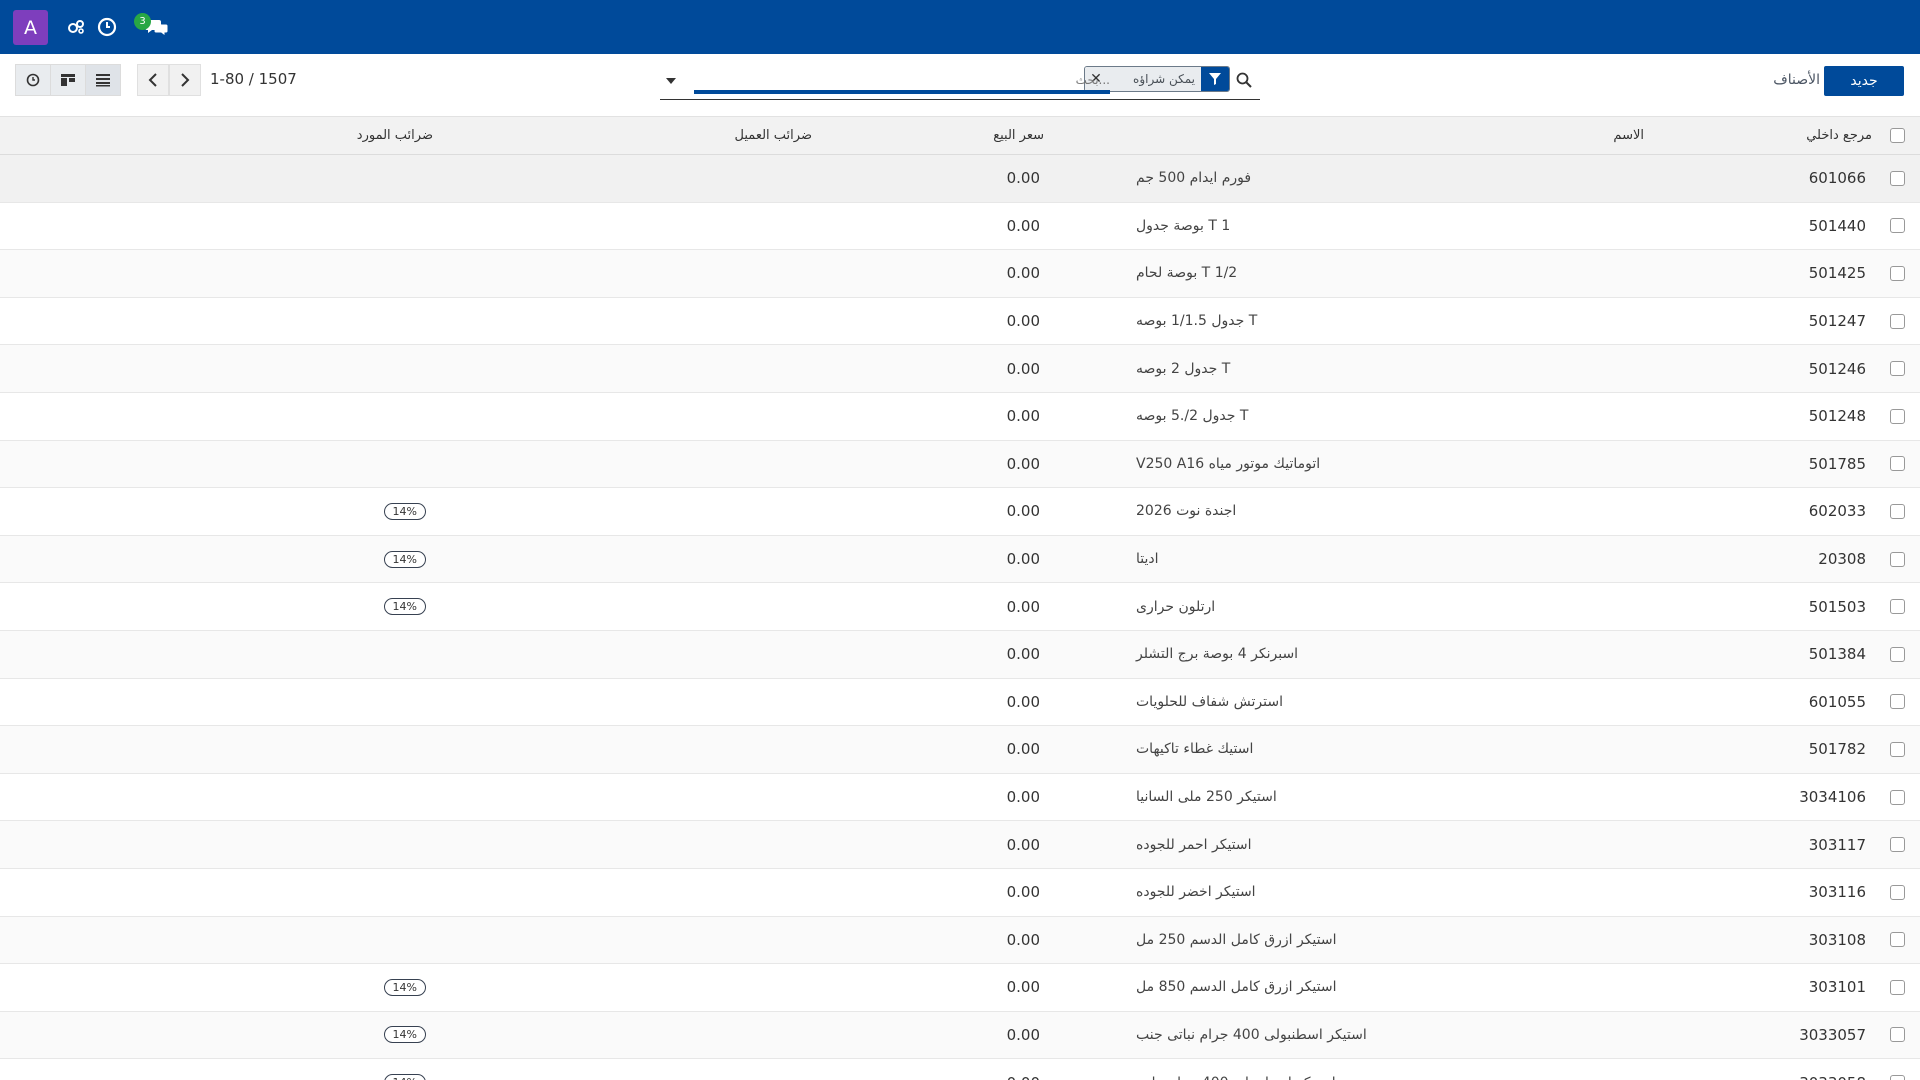 This screenshot has width=1920, height=1080. What do you see at coordinates (1245, 81) in the screenshot?
I see `search-icon` at bounding box center [1245, 81].